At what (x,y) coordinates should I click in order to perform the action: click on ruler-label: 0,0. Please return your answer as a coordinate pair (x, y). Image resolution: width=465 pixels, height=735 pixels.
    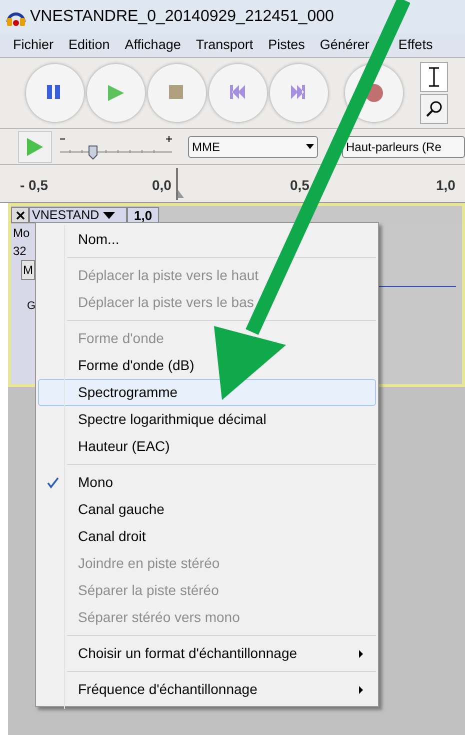
    Looking at the image, I should click on (162, 185).